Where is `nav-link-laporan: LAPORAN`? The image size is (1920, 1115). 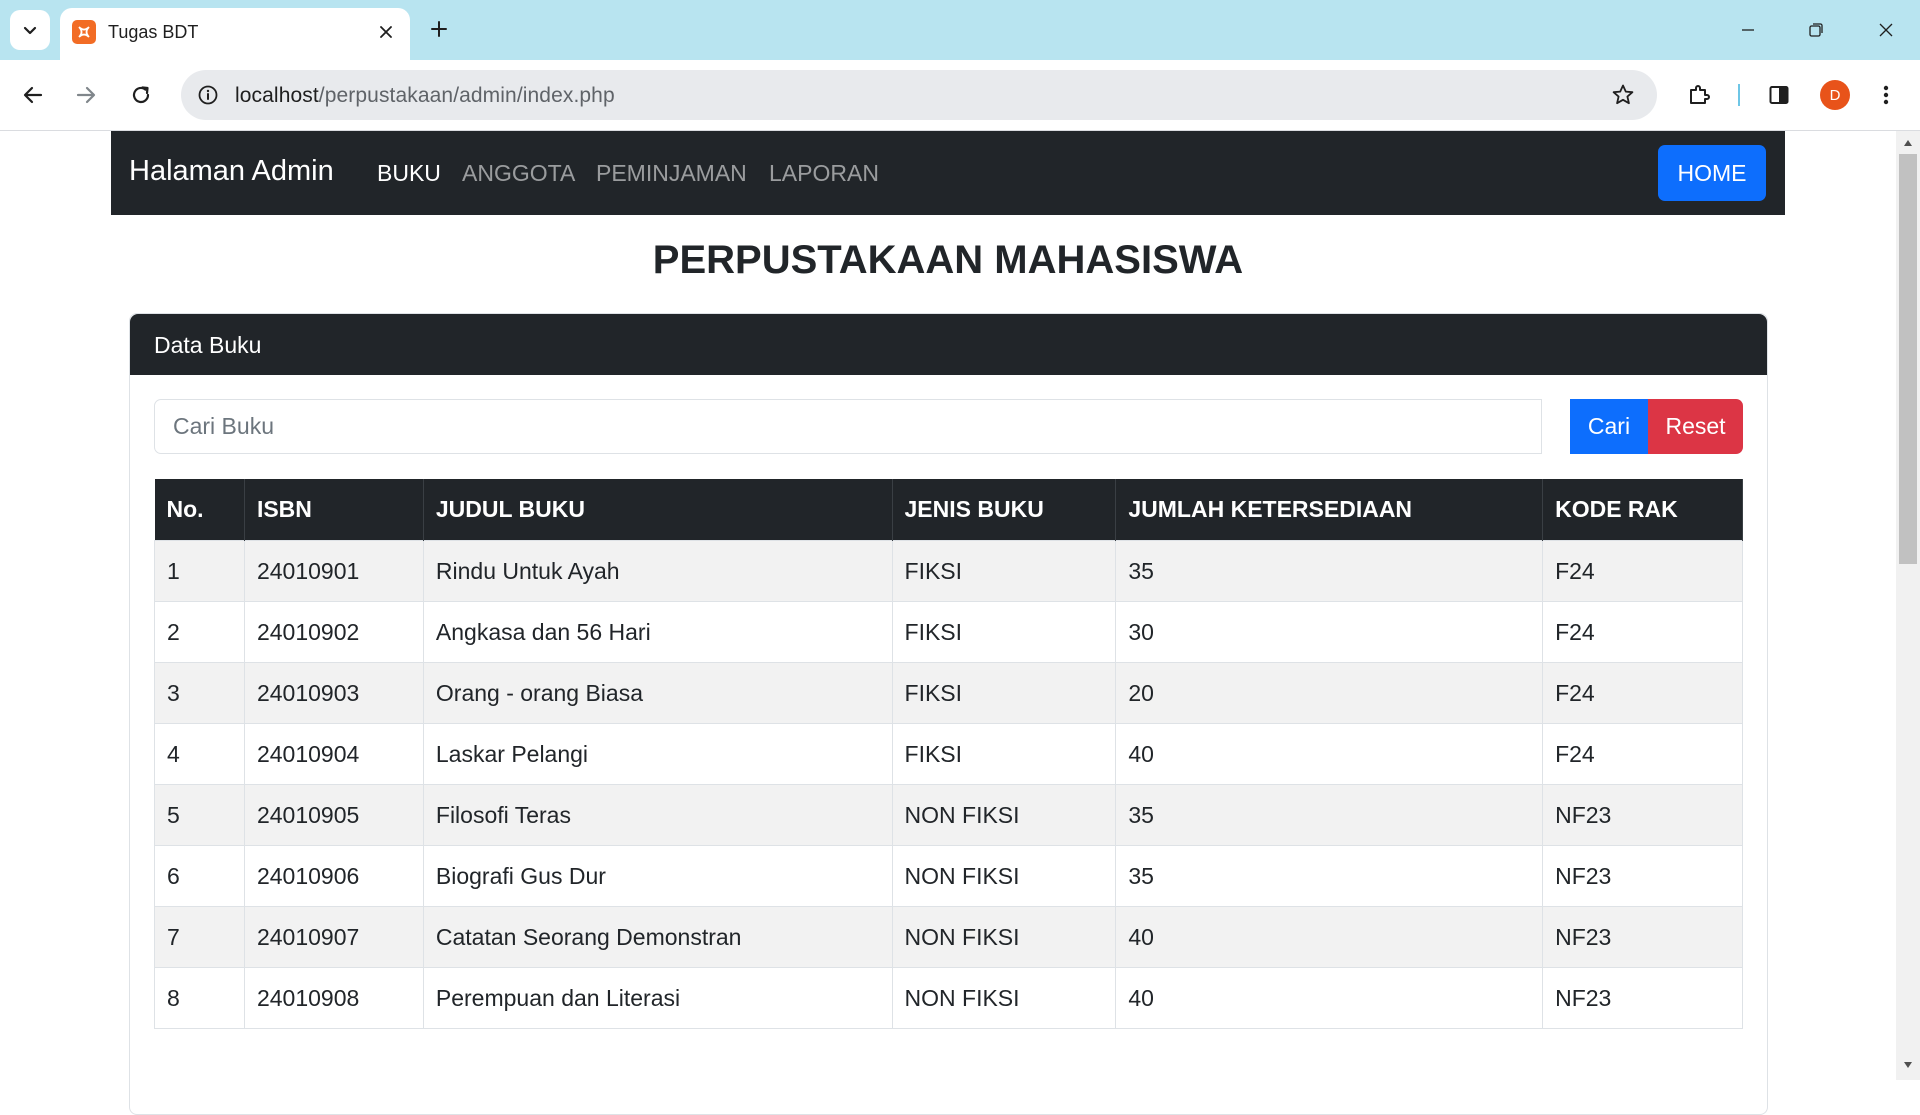 nav-link-laporan: LAPORAN is located at coordinates (824, 173).